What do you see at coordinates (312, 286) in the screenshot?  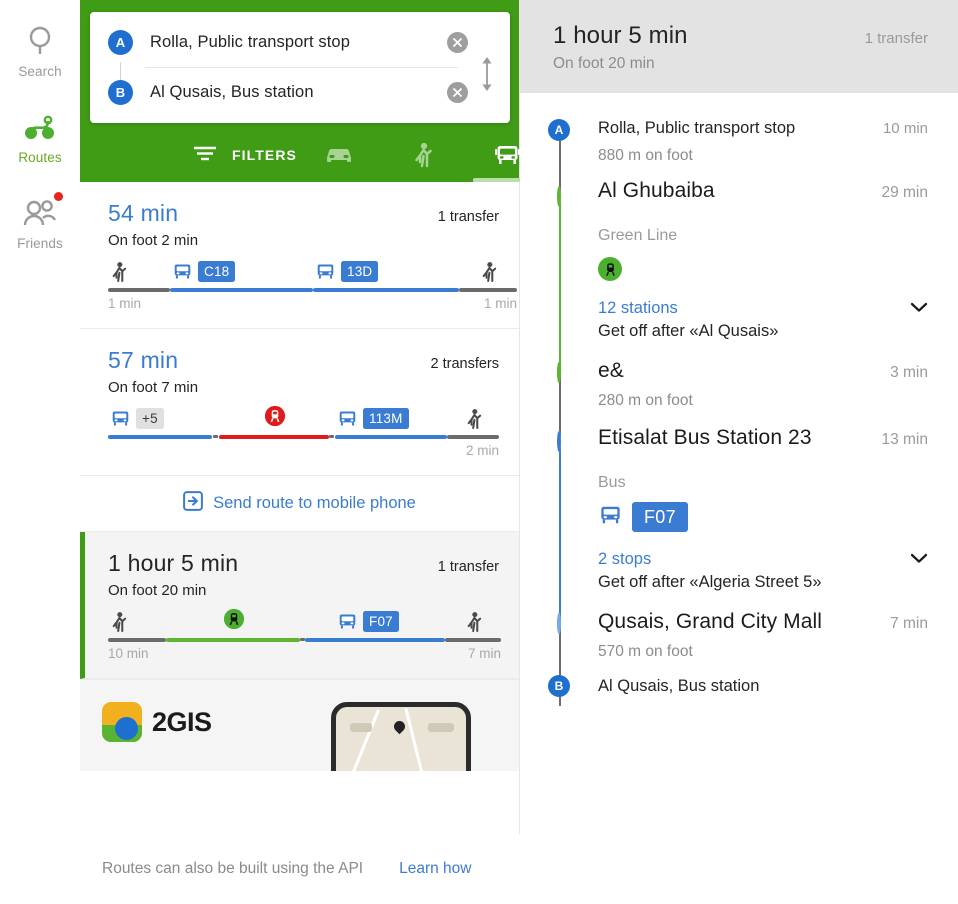 I see `route-segments: 1 min C18 13D 1 min` at bounding box center [312, 286].